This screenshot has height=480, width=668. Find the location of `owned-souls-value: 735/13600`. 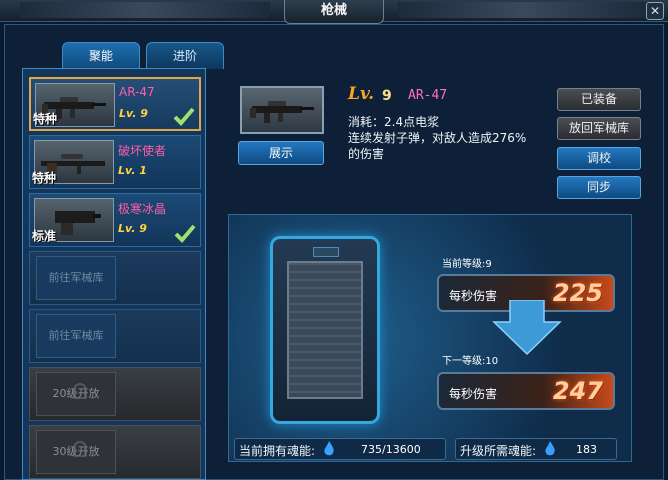

owned-souls-value: 735/13600 is located at coordinates (391, 449).